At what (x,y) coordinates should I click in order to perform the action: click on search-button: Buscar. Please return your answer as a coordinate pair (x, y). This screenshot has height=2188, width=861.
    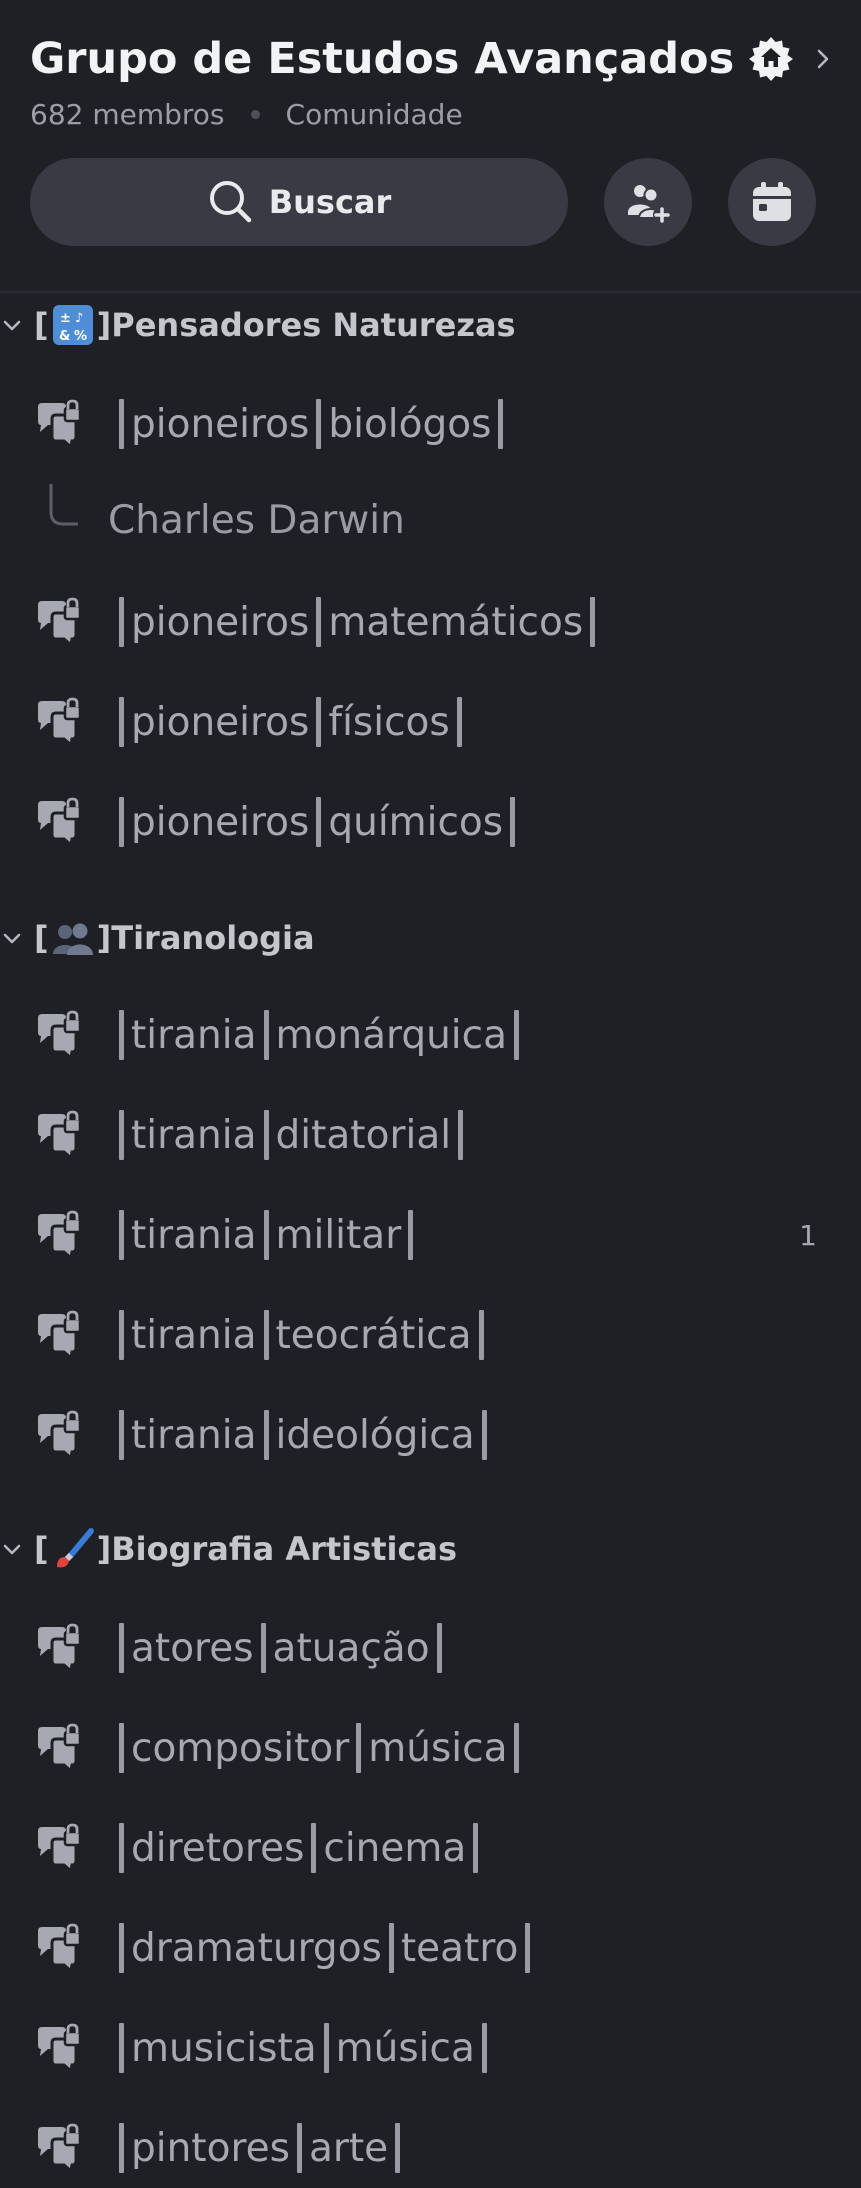
    Looking at the image, I should click on (299, 202).